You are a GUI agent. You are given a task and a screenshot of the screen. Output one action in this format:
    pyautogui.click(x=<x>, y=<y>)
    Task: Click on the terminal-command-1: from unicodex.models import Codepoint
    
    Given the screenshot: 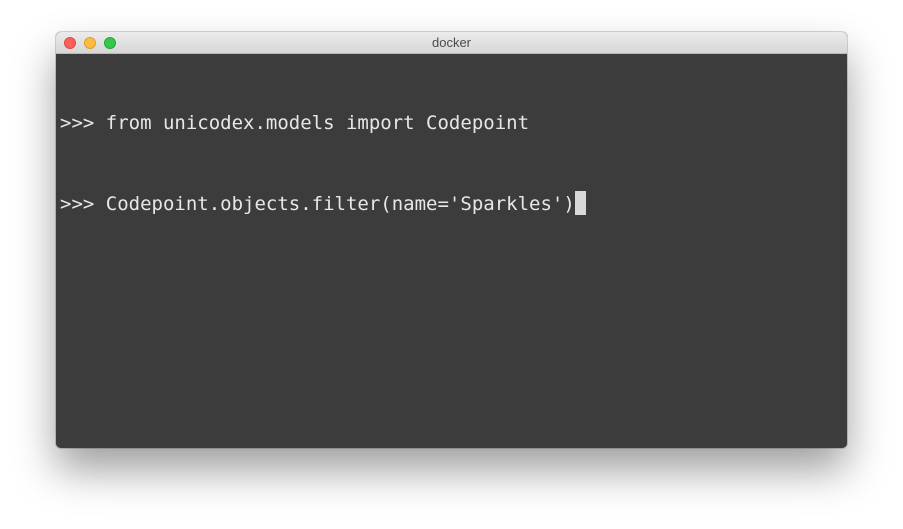 What is the action you would take?
    pyautogui.click(x=312, y=123)
    